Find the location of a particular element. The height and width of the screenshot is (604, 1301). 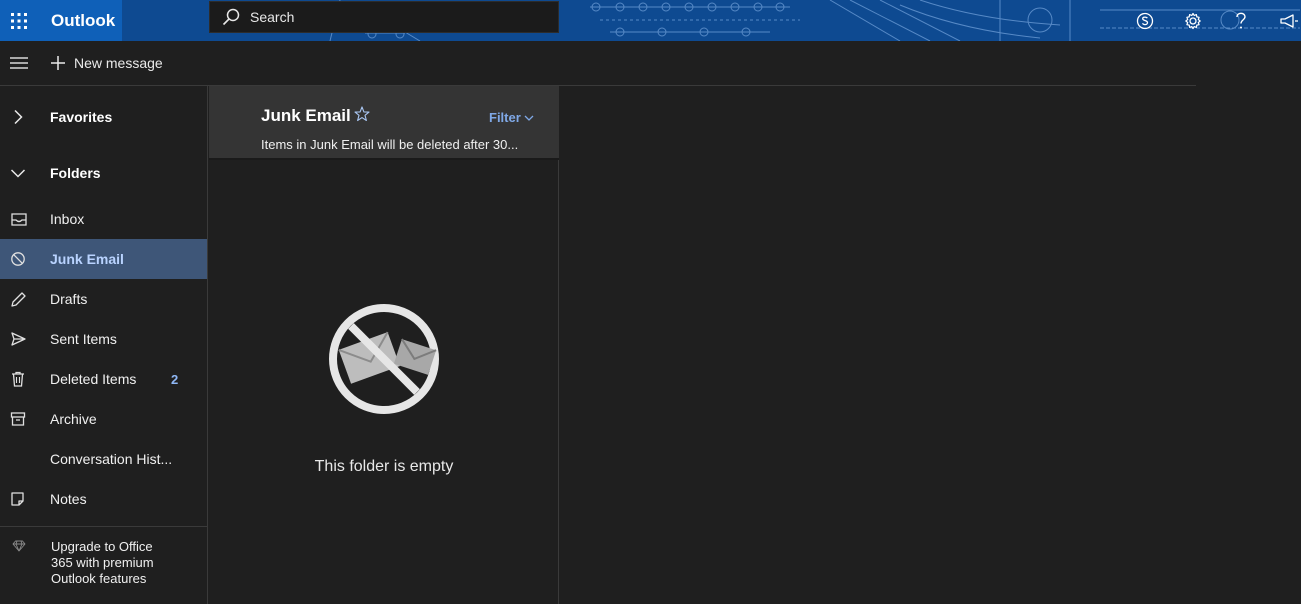

upgrade-line-2: 365 with premium is located at coordinates (102, 562).